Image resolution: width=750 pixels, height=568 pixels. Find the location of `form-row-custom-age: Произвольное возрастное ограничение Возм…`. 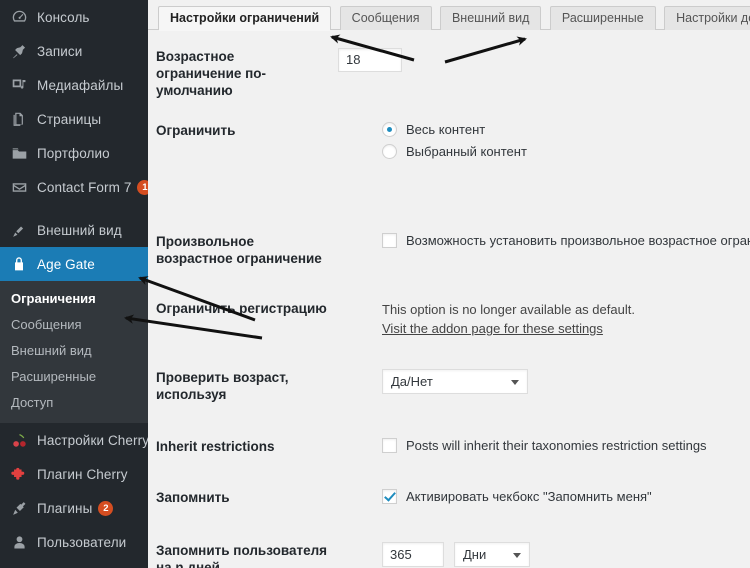

form-row-custom-age: Произвольное возрастное ограничение Возм… is located at coordinates (449, 250).